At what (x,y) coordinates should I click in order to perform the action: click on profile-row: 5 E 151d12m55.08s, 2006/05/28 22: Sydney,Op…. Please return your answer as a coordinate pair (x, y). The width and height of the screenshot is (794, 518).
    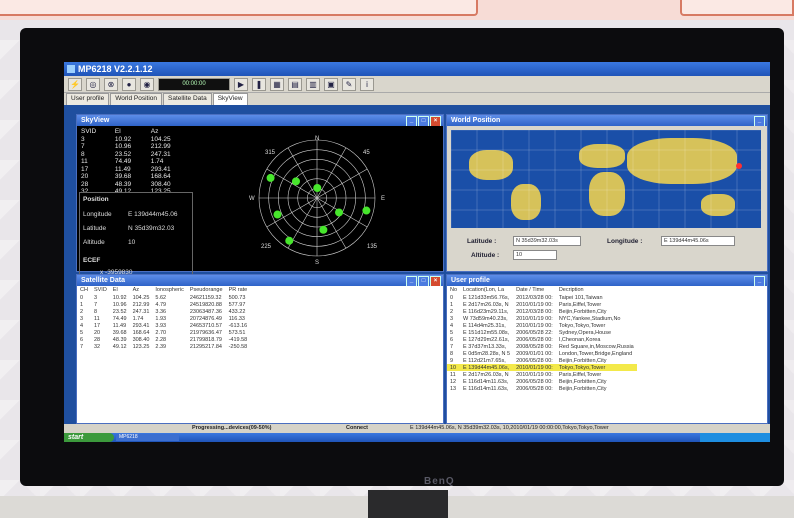
    Looking at the image, I should click on (542, 332).